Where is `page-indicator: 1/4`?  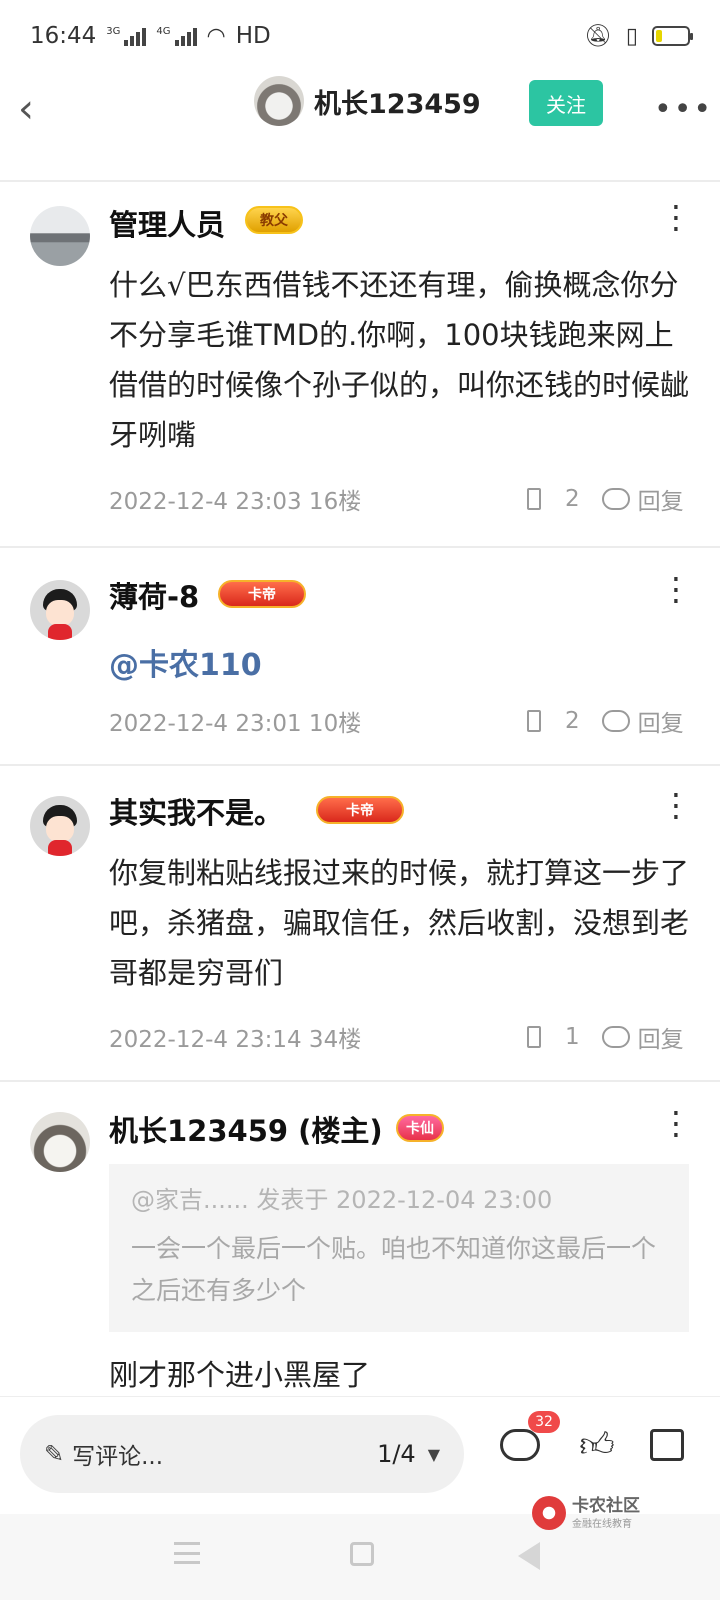 page-indicator: 1/4 is located at coordinates (396, 1454).